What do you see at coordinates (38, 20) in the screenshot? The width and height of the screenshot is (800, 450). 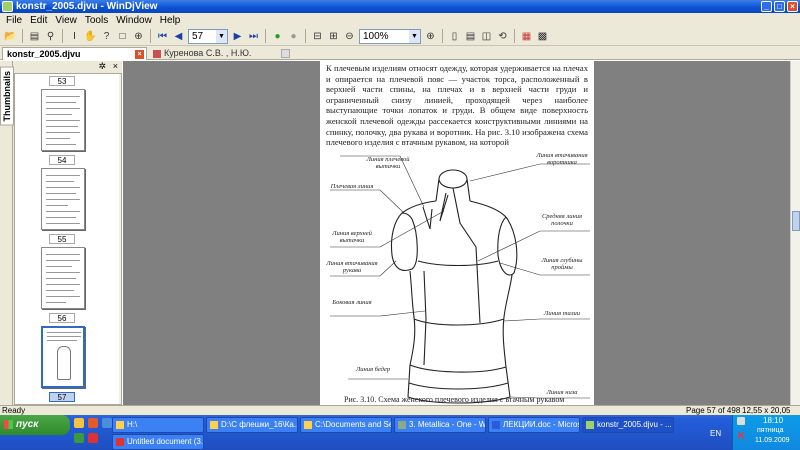 I see `menu-edit: Edit` at bounding box center [38, 20].